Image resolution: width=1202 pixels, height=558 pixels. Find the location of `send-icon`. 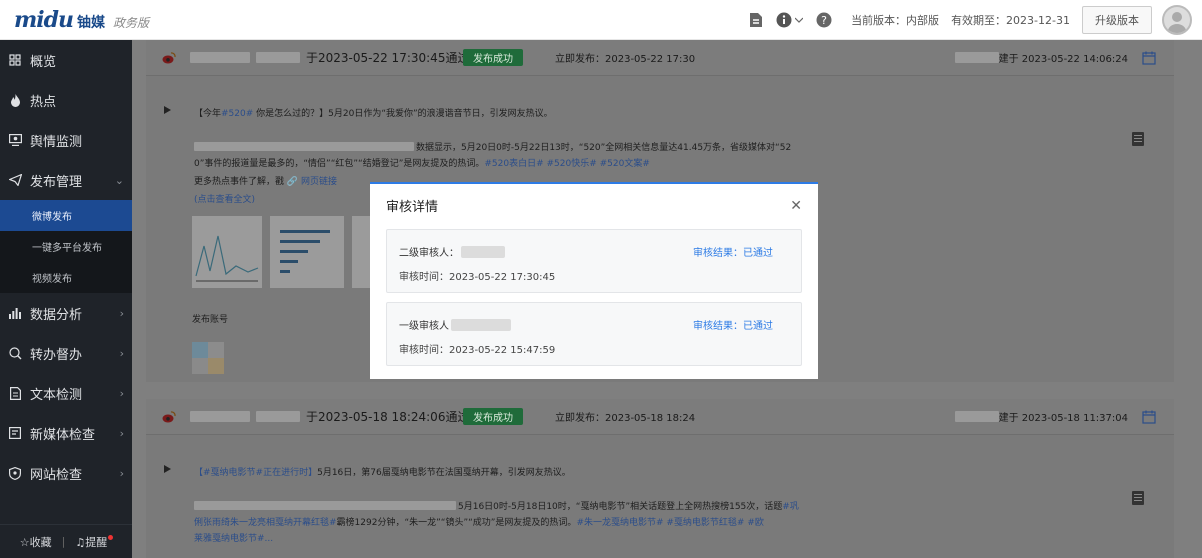

send-icon is located at coordinates (15, 180).